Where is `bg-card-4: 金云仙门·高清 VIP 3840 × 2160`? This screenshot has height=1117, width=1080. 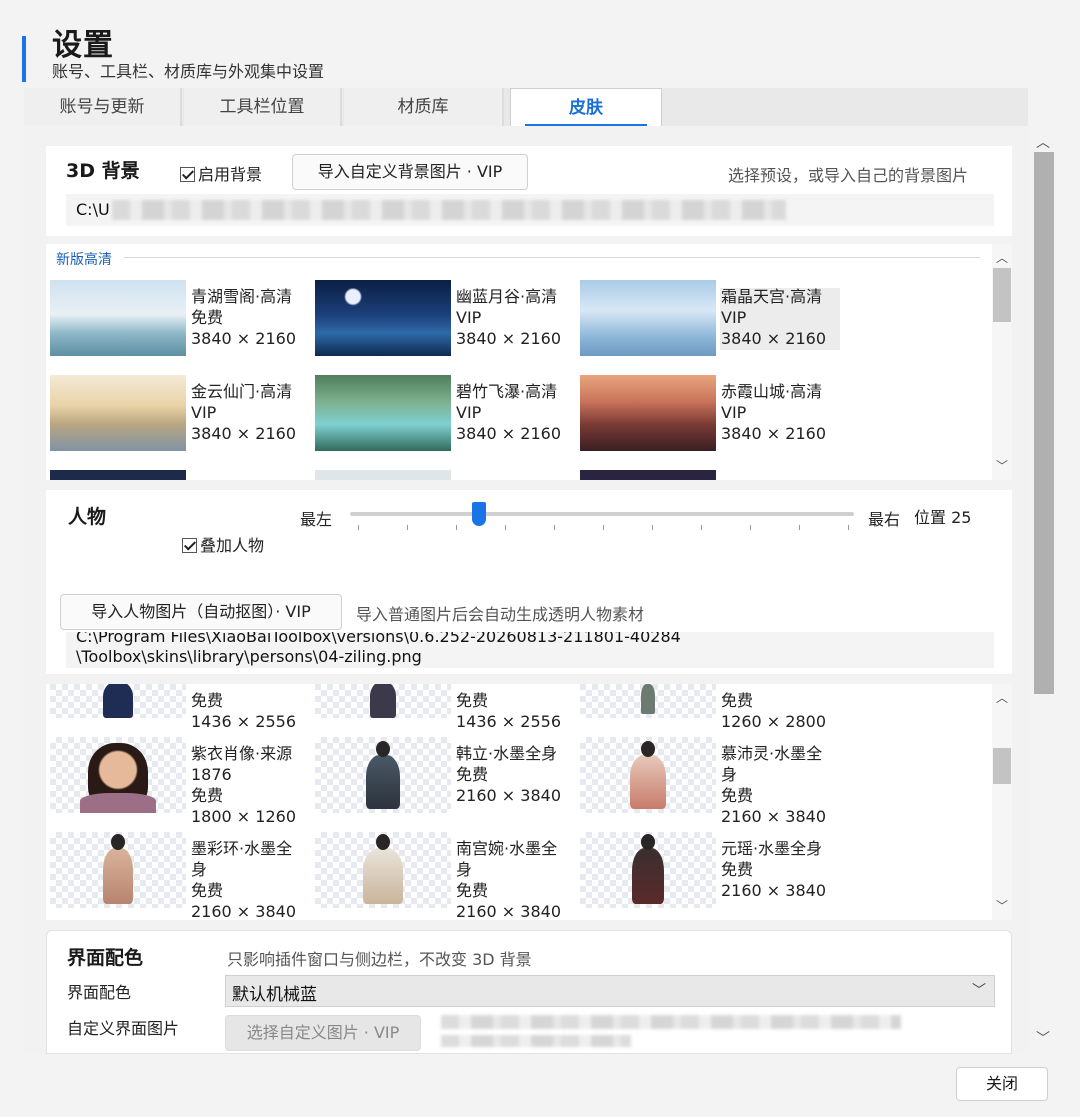 bg-card-4: 金云仙门·高清 VIP 3840 × 2160 is located at coordinates (177, 414).